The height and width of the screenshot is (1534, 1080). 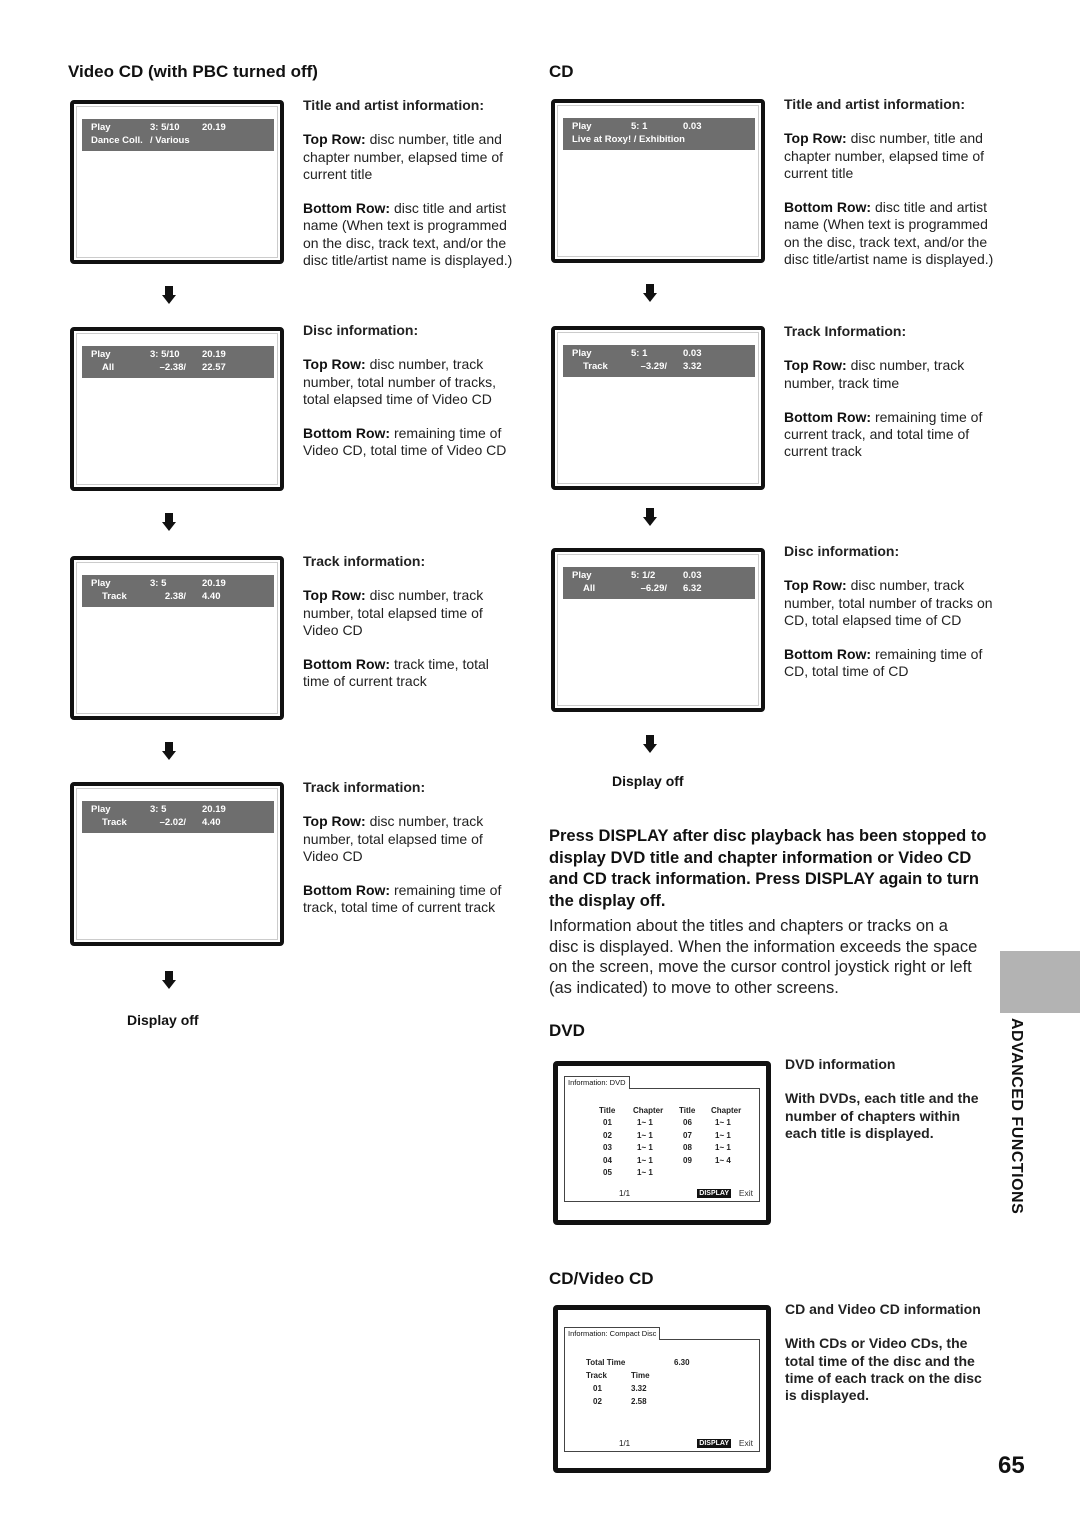 What do you see at coordinates (658, 630) in the screenshot?
I see `cd-screen-3: Play 5: 1/2 0.03 All –6.29/6.32` at bounding box center [658, 630].